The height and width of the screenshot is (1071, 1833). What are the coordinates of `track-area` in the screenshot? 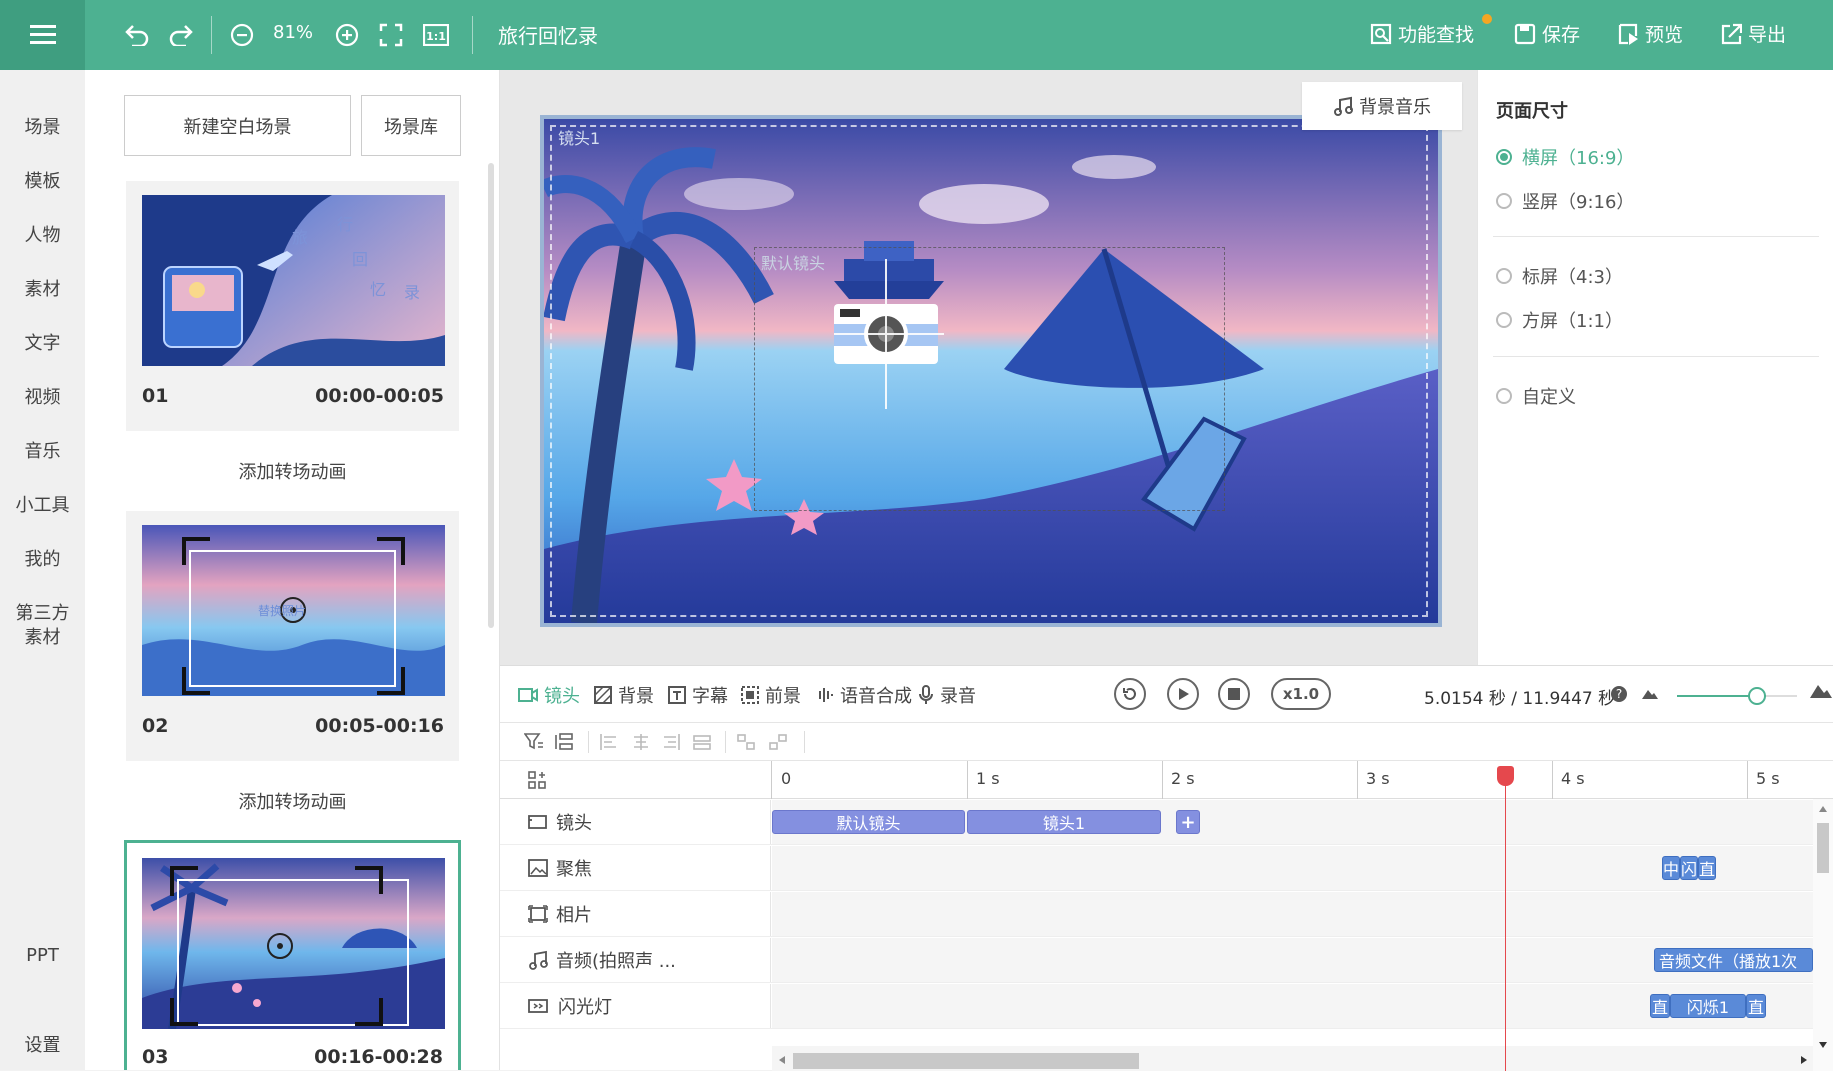 It's located at (1292, 914).